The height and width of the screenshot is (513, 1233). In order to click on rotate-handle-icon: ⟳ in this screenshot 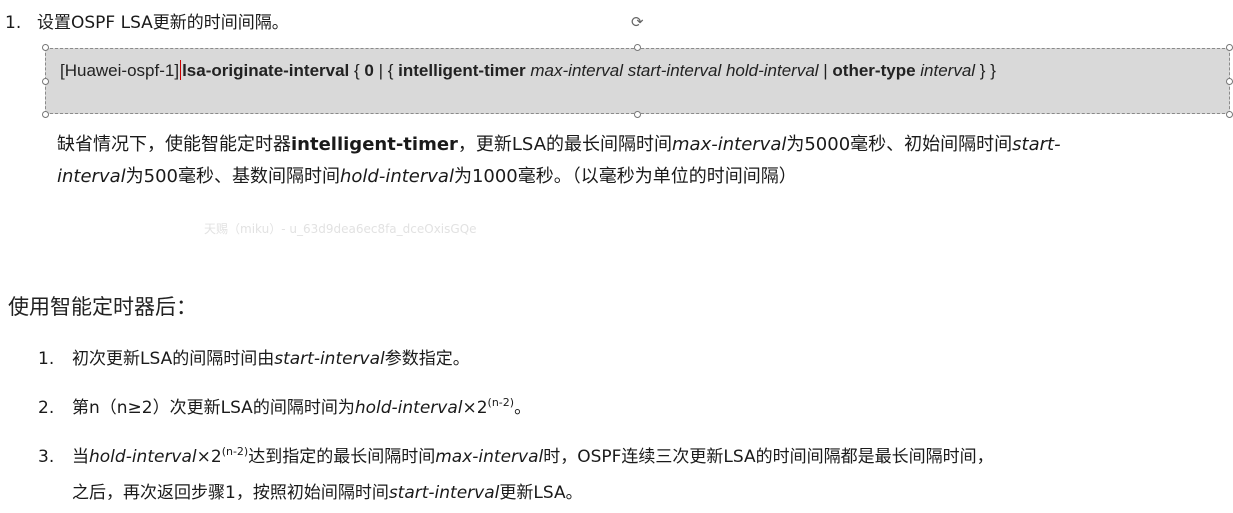, I will do `click(638, 22)`.